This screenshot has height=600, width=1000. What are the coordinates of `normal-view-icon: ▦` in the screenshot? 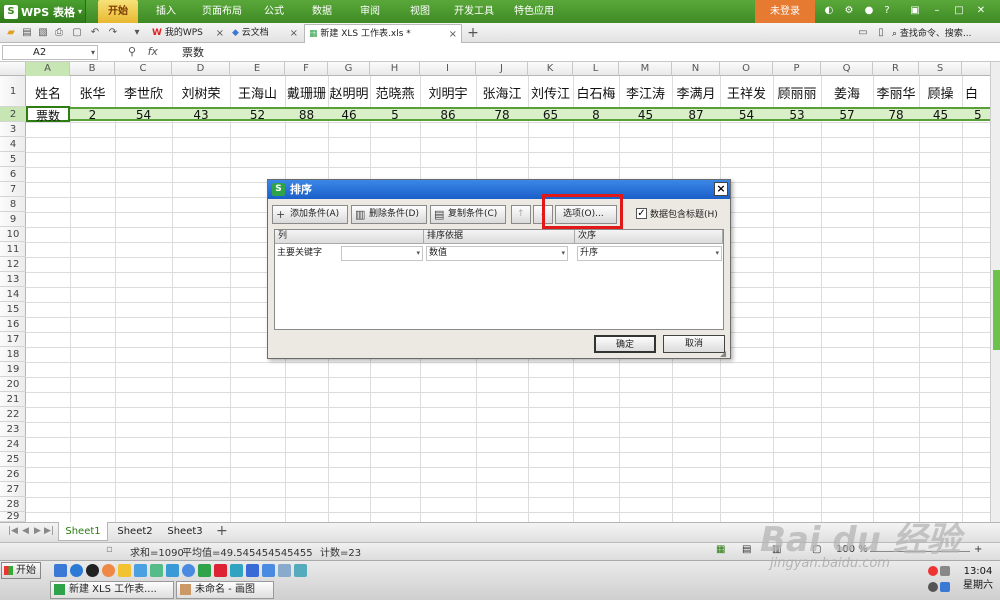 It's located at (720, 549).